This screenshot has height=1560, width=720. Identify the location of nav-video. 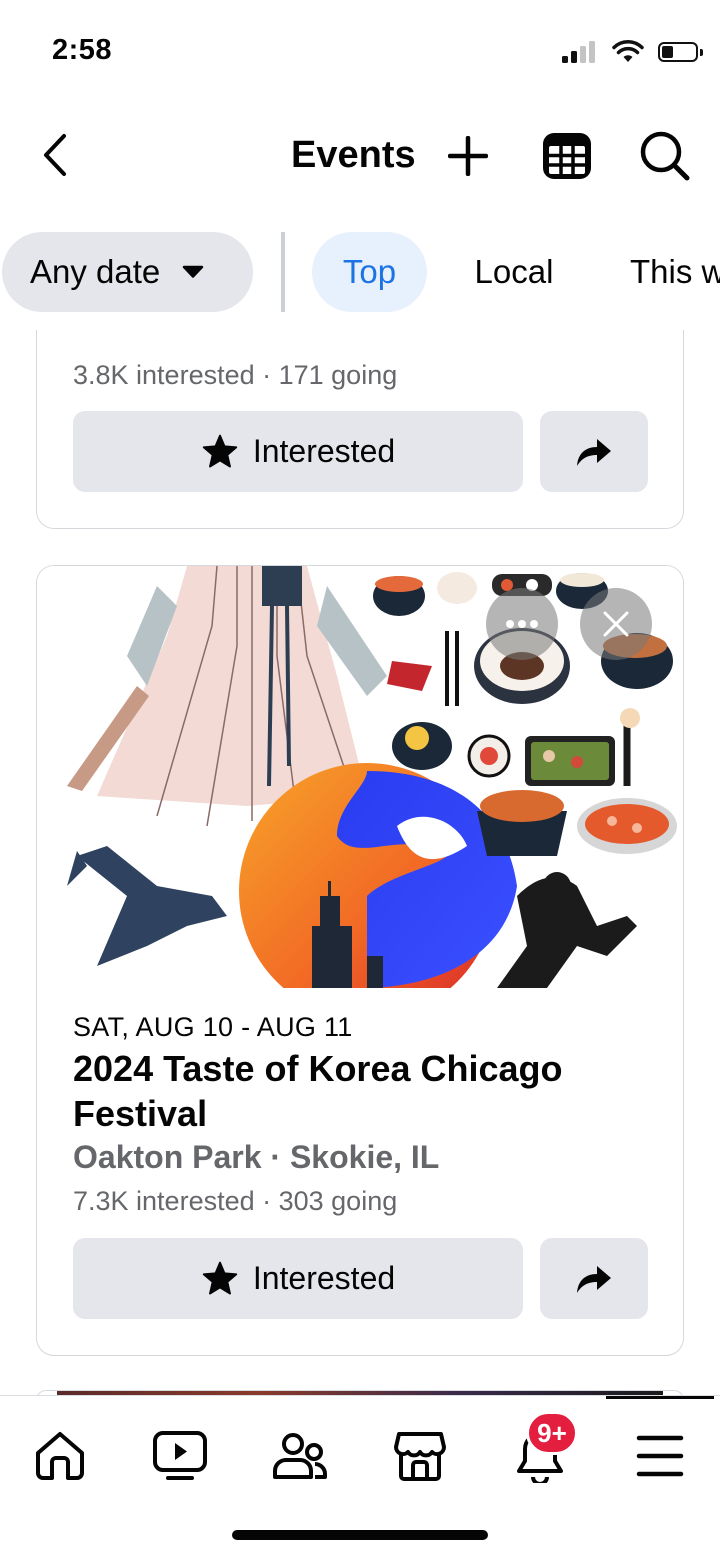
(180, 1456).